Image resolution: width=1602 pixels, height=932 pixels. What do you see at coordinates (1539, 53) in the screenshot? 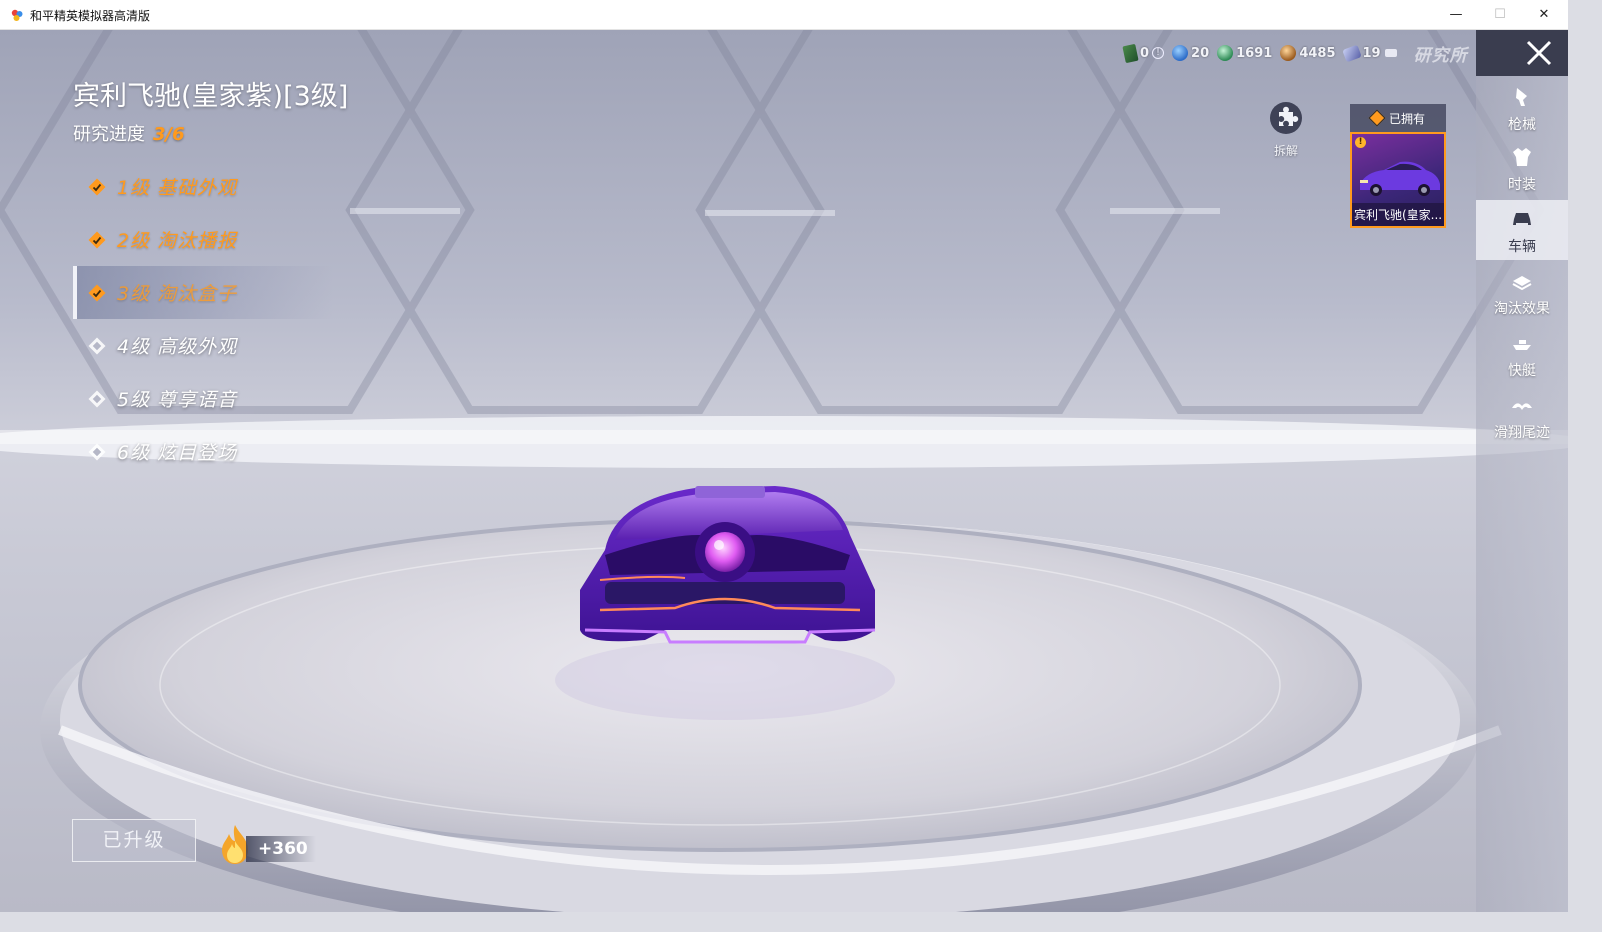
I see `close-icon` at bounding box center [1539, 53].